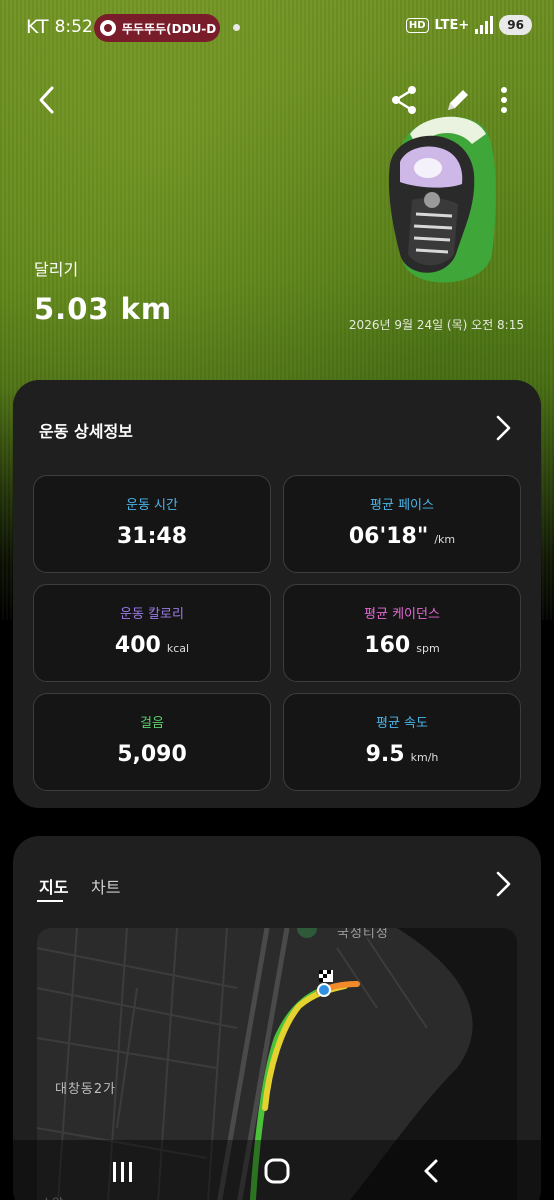 The width and height of the screenshot is (554, 1200). I want to click on chevron-left-icon, so click(46, 100).